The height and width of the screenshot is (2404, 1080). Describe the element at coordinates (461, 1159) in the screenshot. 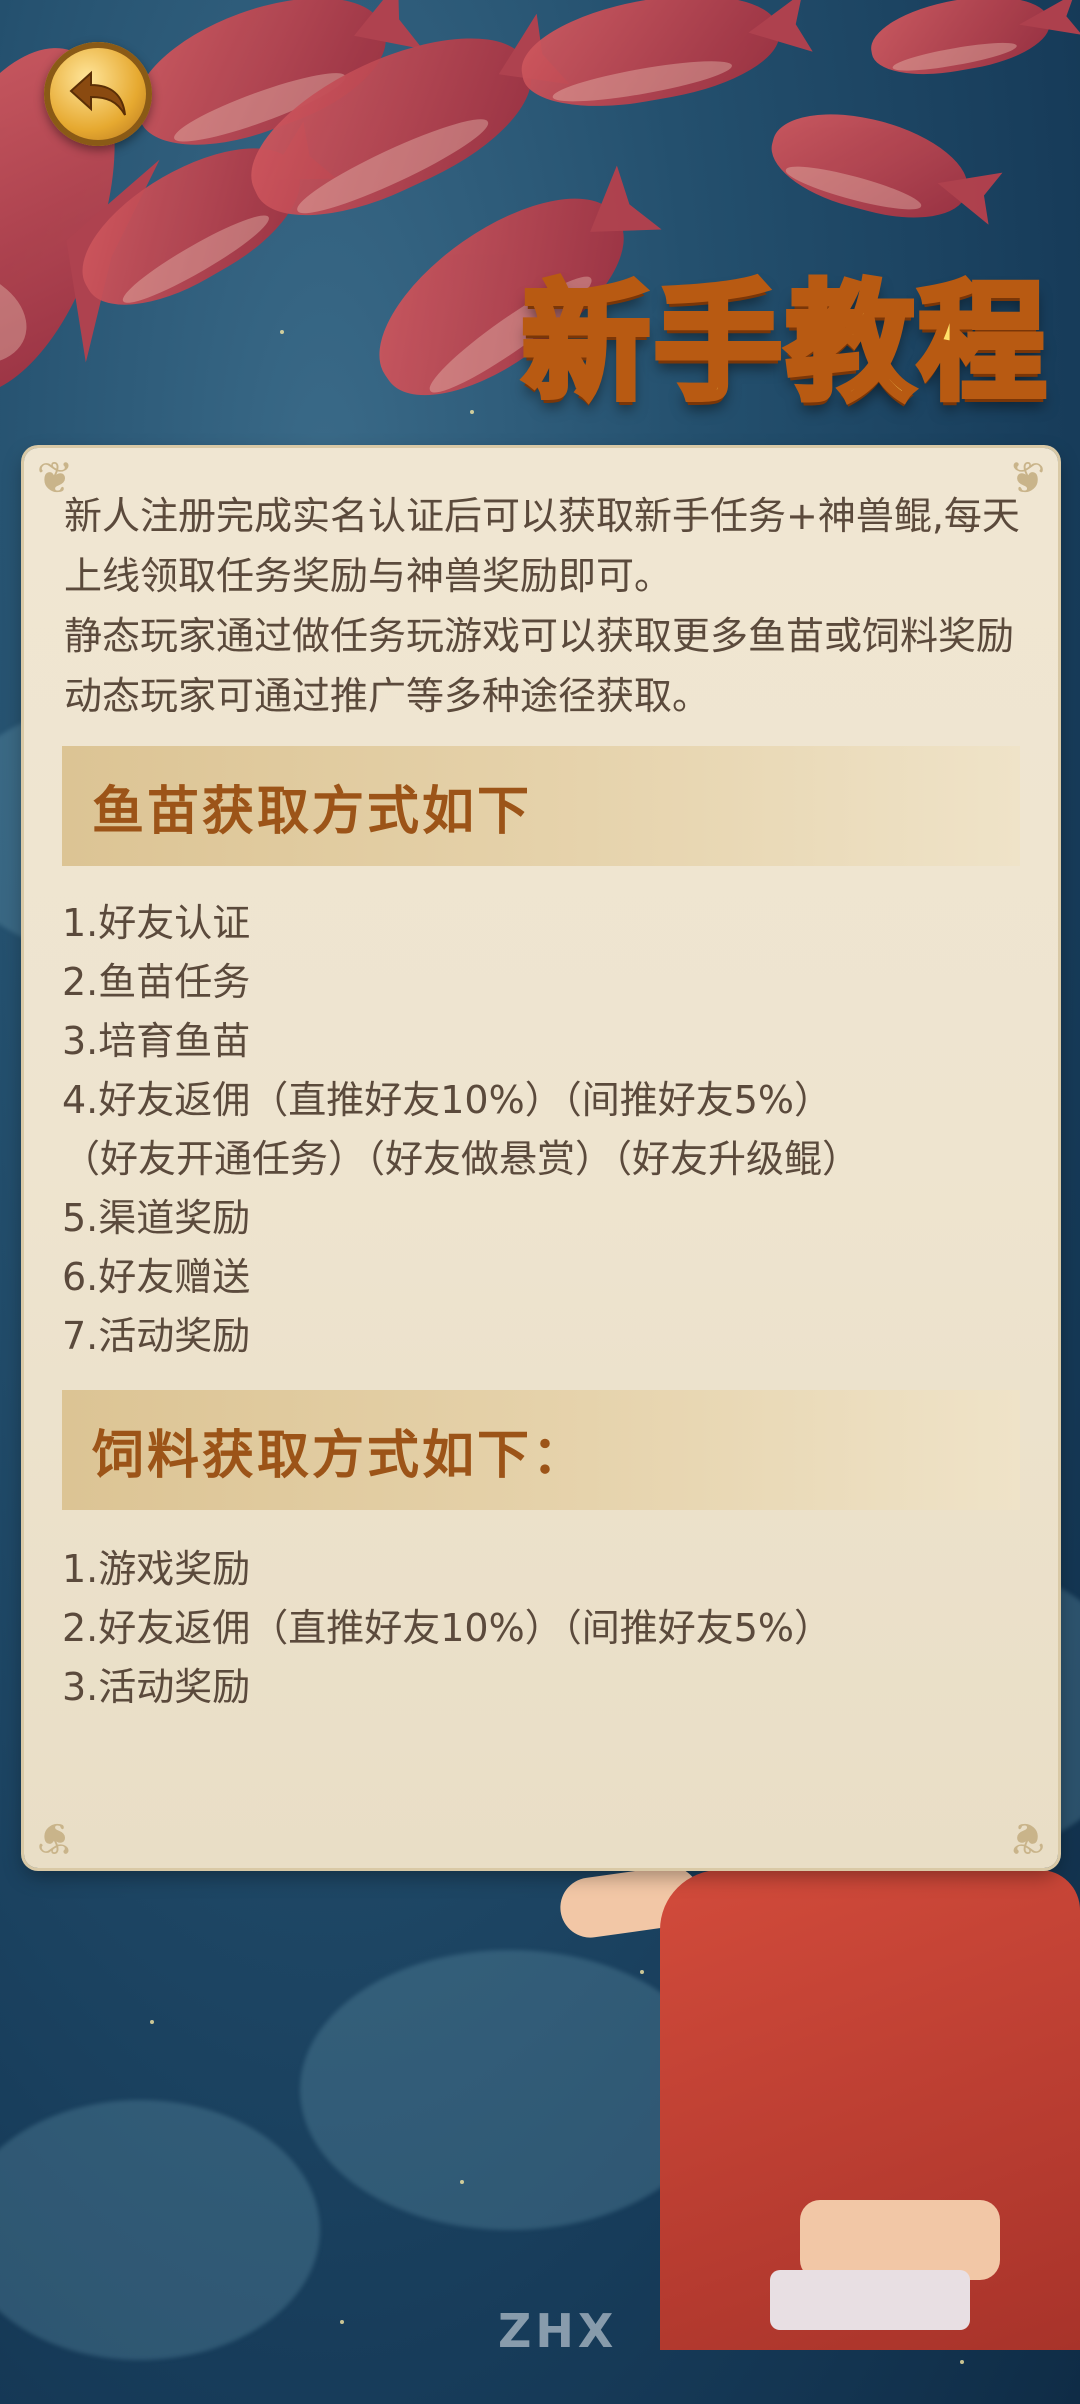

I see `list-item: （好友开通任务）（好友做悬赏）（好友升级鲲）` at that location.